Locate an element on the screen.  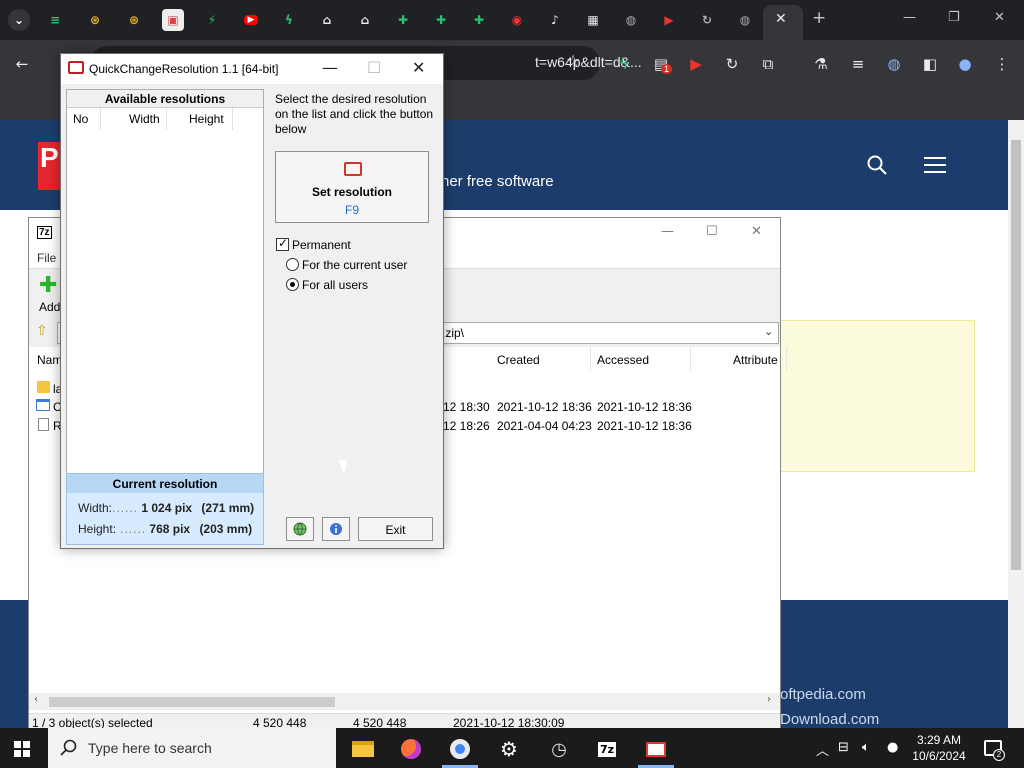
pinned-tab-5: ⚡ is located at coordinates (212, 20).